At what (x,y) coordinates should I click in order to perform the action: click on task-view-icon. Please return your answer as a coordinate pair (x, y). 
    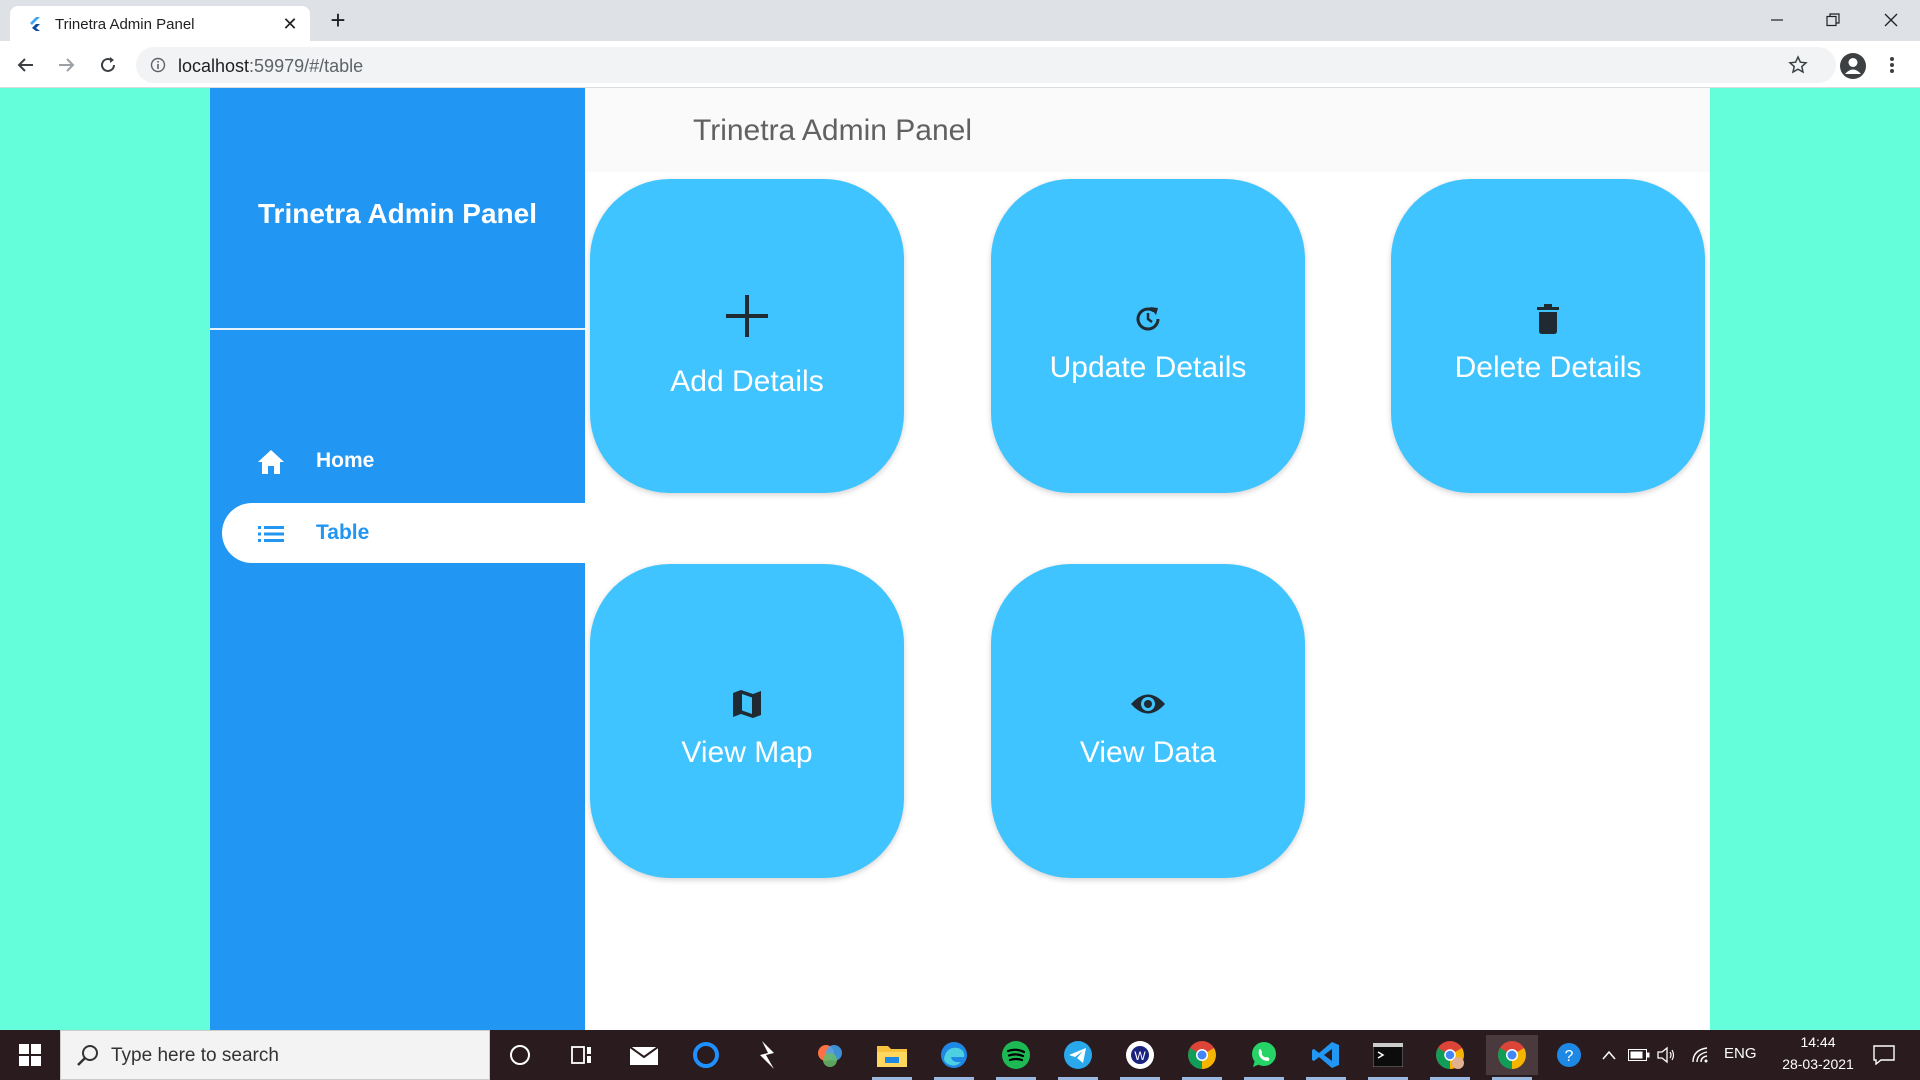
    Looking at the image, I should click on (582, 1055).